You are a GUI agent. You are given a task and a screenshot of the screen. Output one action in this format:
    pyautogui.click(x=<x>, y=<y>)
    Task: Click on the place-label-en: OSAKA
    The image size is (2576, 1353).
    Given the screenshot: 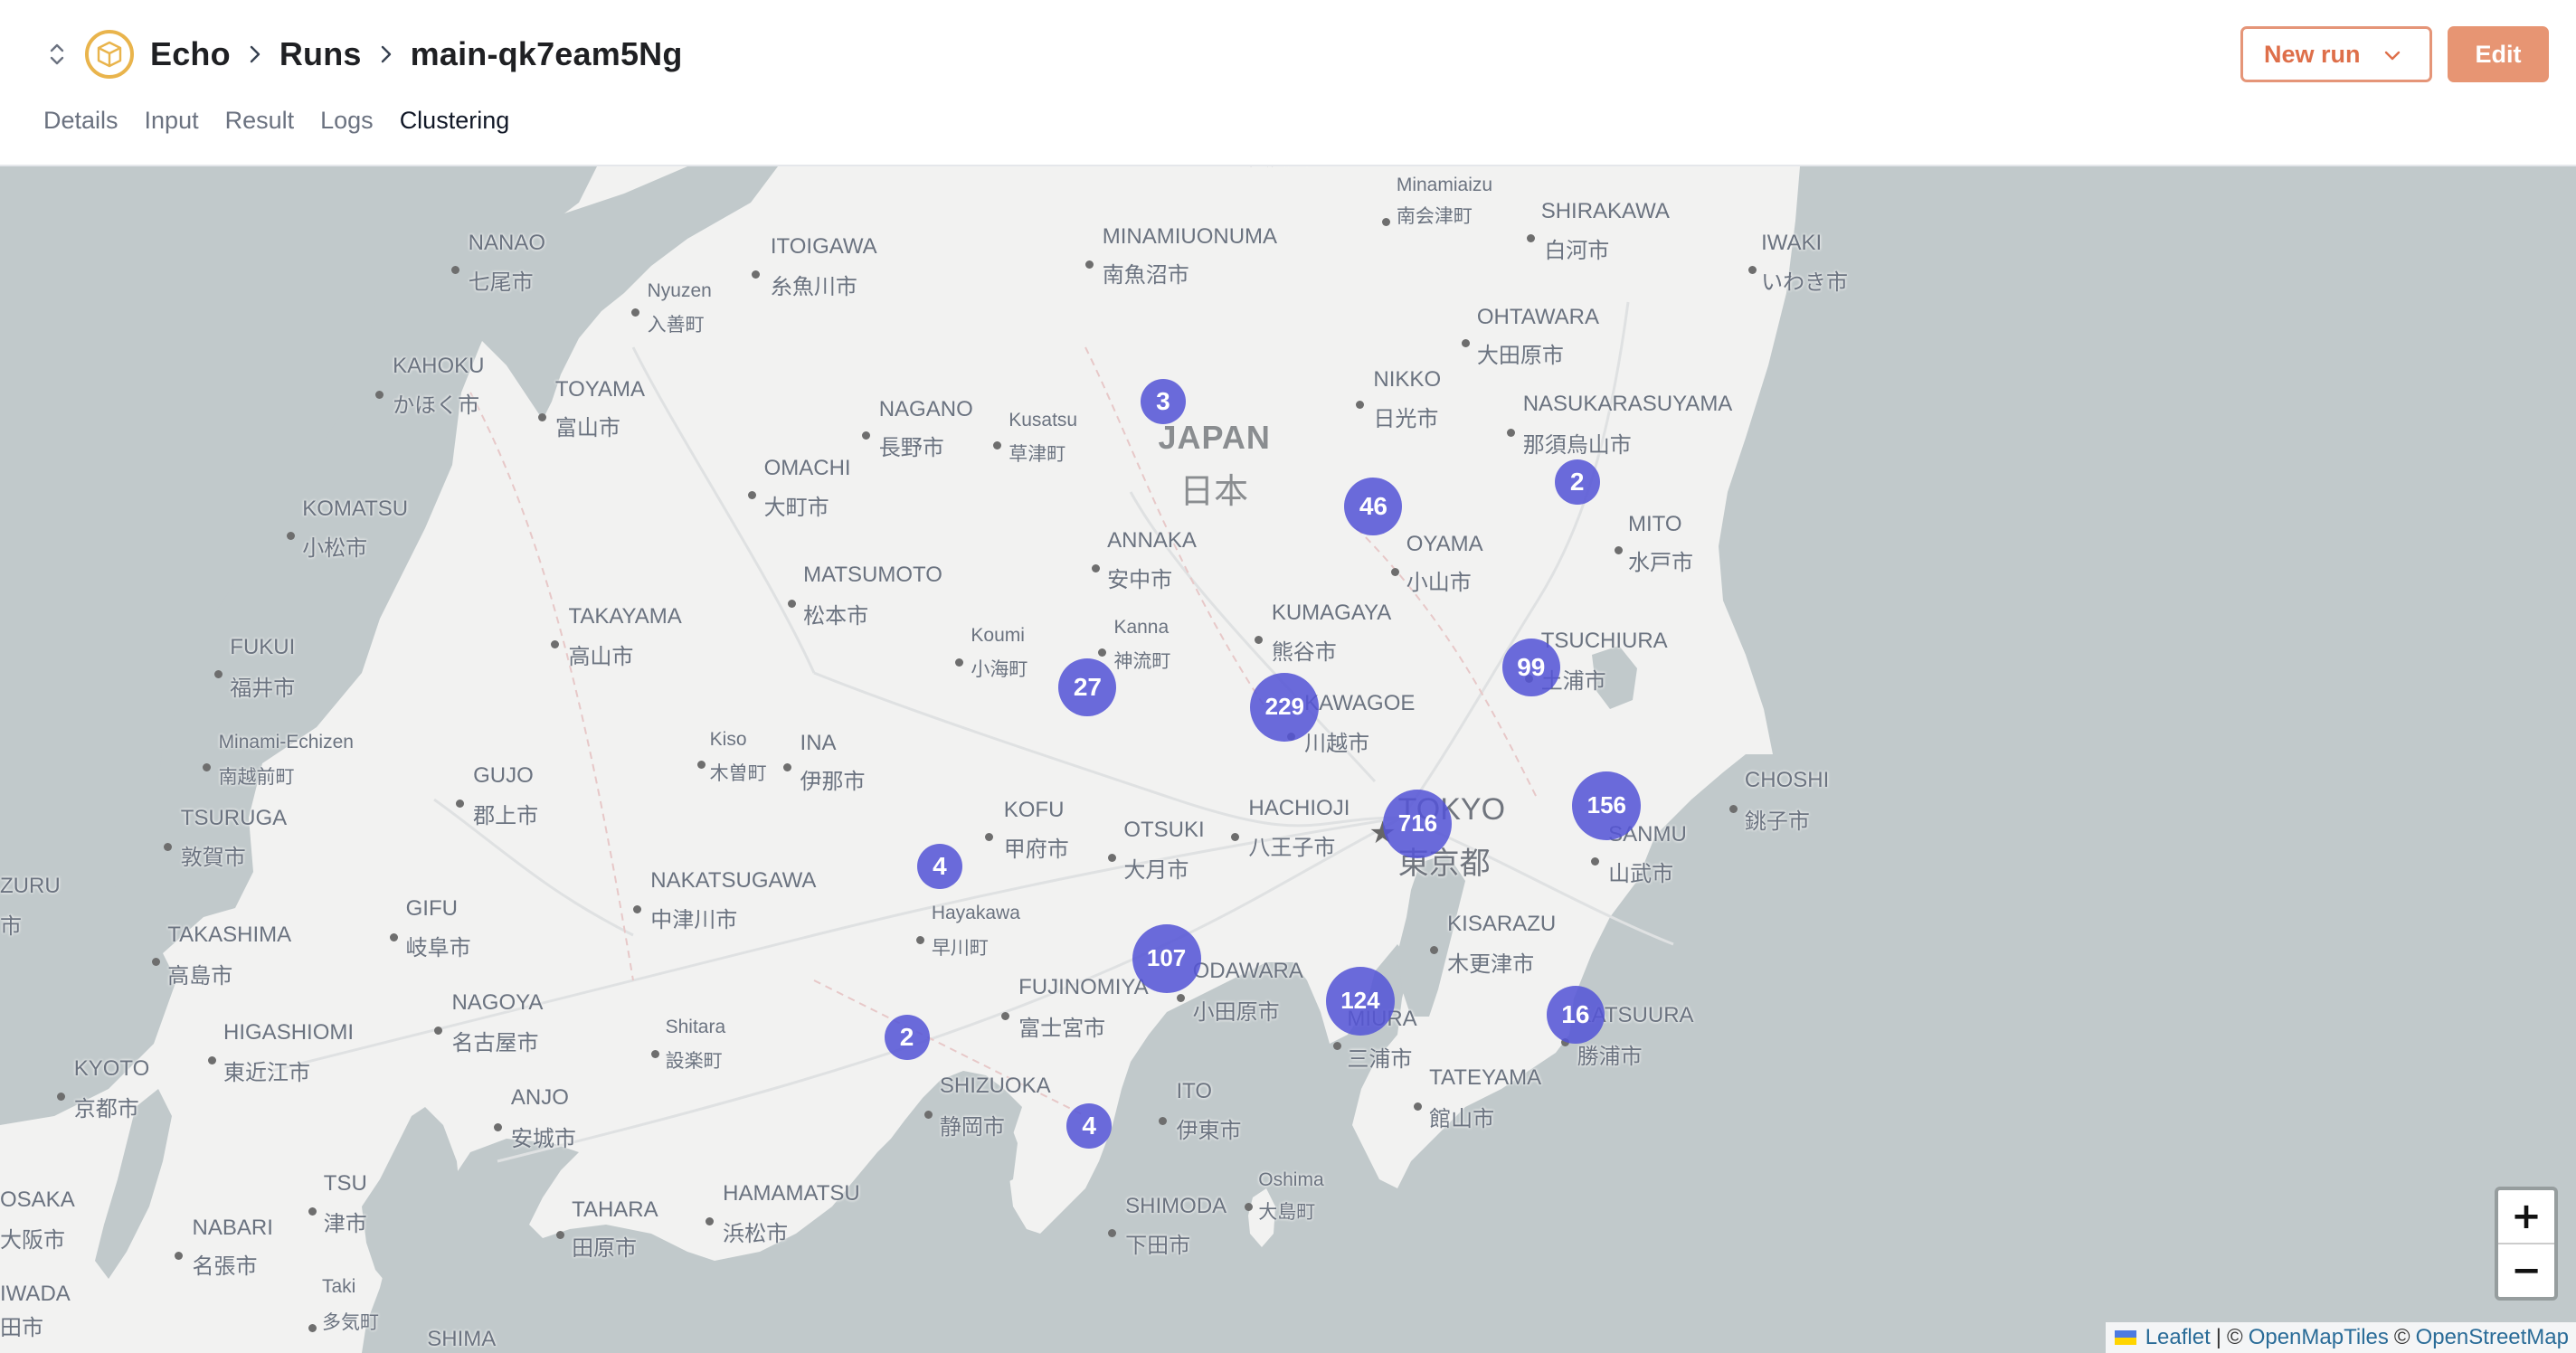 What is the action you would take?
    pyautogui.click(x=37, y=1199)
    